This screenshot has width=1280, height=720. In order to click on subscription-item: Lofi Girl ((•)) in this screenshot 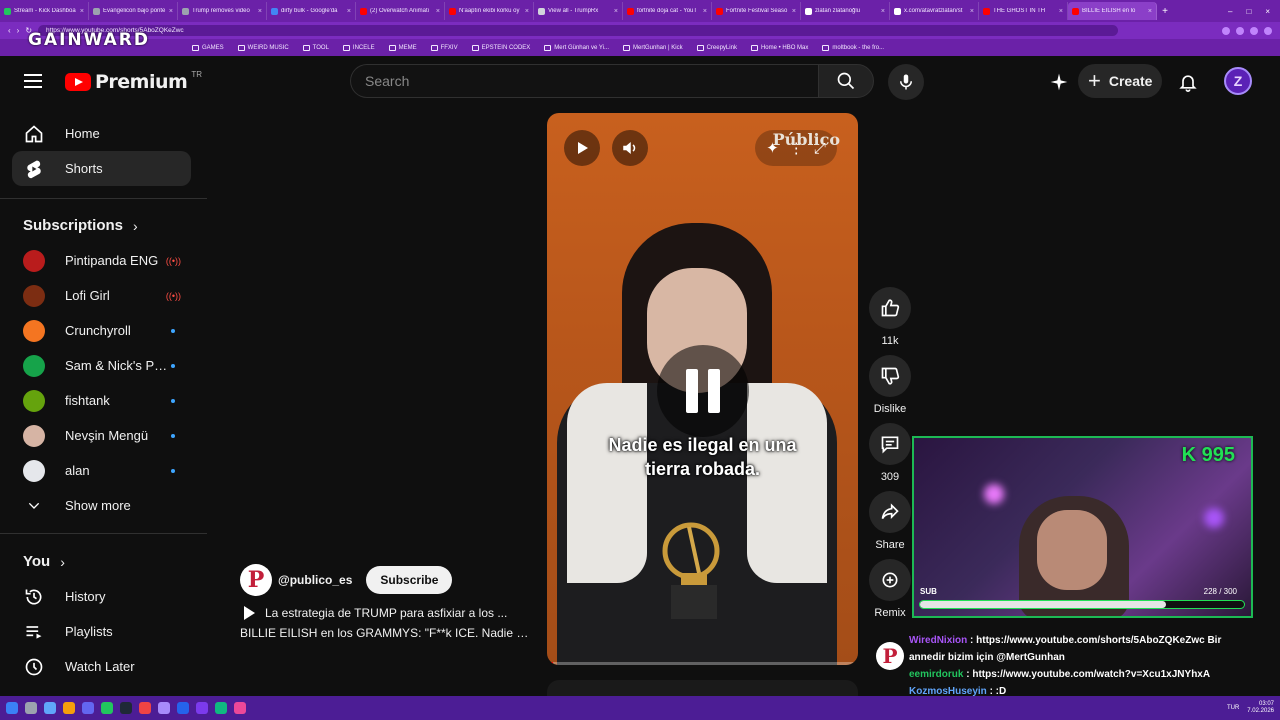, I will do `click(101, 295)`.